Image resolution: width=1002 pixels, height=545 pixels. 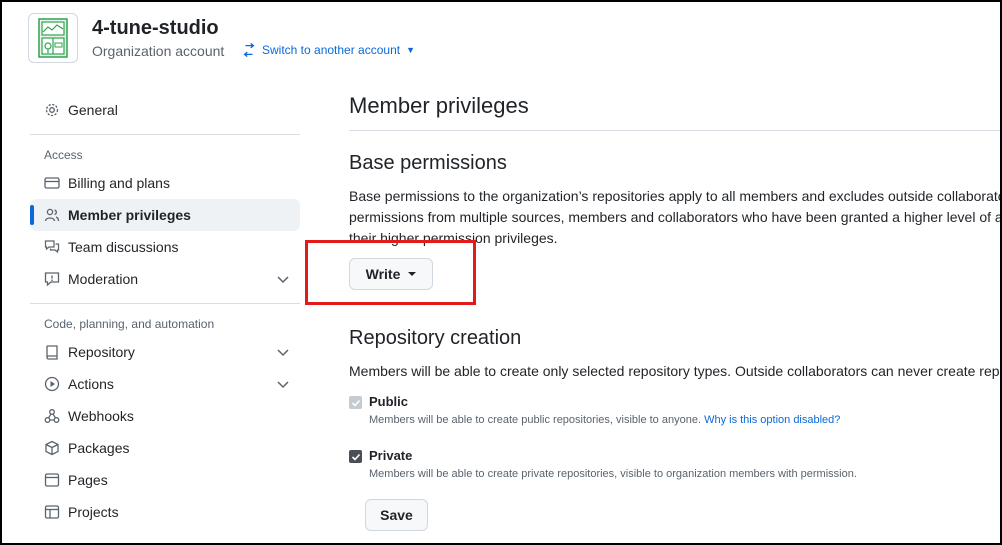 I want to click on people-icon, so click(x=52, y=215).